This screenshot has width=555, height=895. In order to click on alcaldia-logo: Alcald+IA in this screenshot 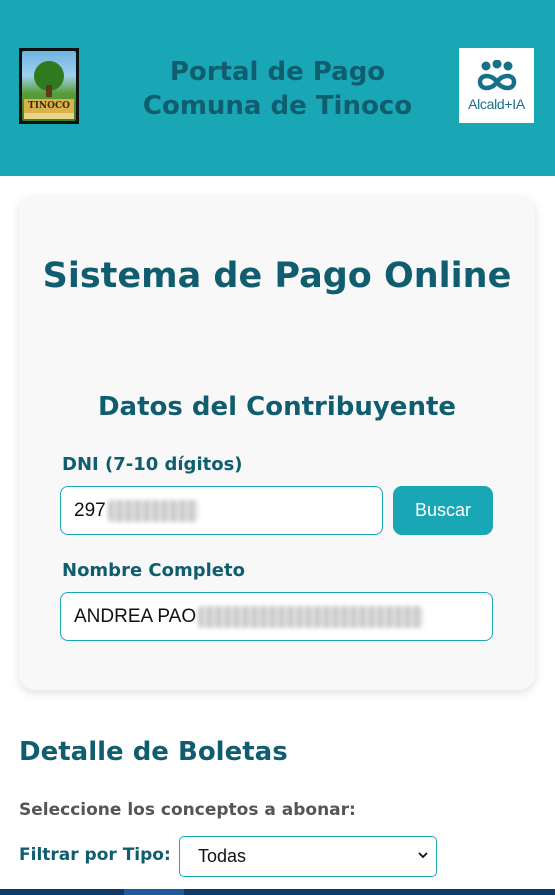, I will do `click(496, 85)`.